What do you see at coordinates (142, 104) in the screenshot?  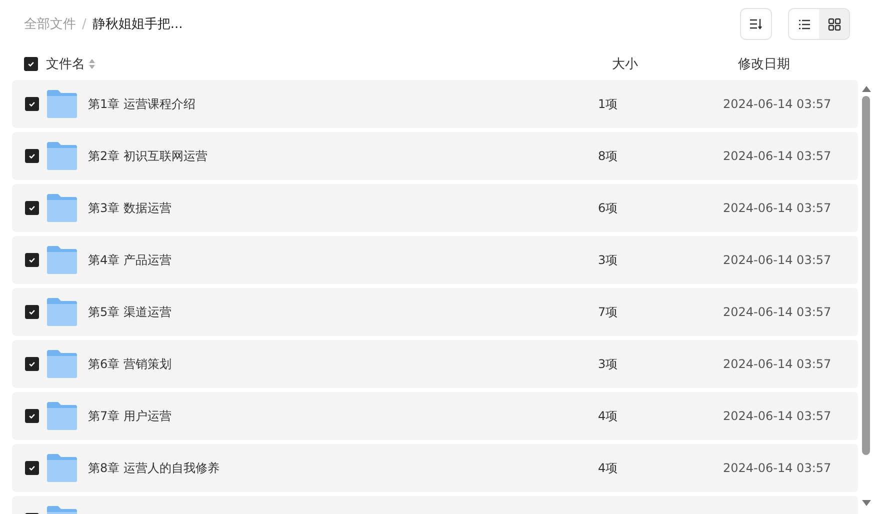 I see `folder-name: 第1章 运营课程介绍` at bounding box center [142, 104].